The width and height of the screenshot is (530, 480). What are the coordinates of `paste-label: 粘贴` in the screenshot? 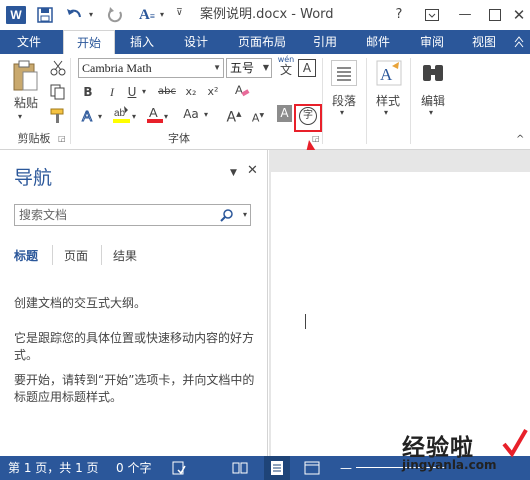 It's located at (26, 103).